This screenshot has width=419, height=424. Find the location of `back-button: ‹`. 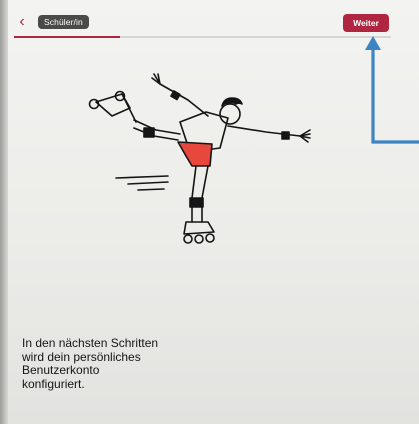

back-button: ‹ is located at coordinates (22, 22).